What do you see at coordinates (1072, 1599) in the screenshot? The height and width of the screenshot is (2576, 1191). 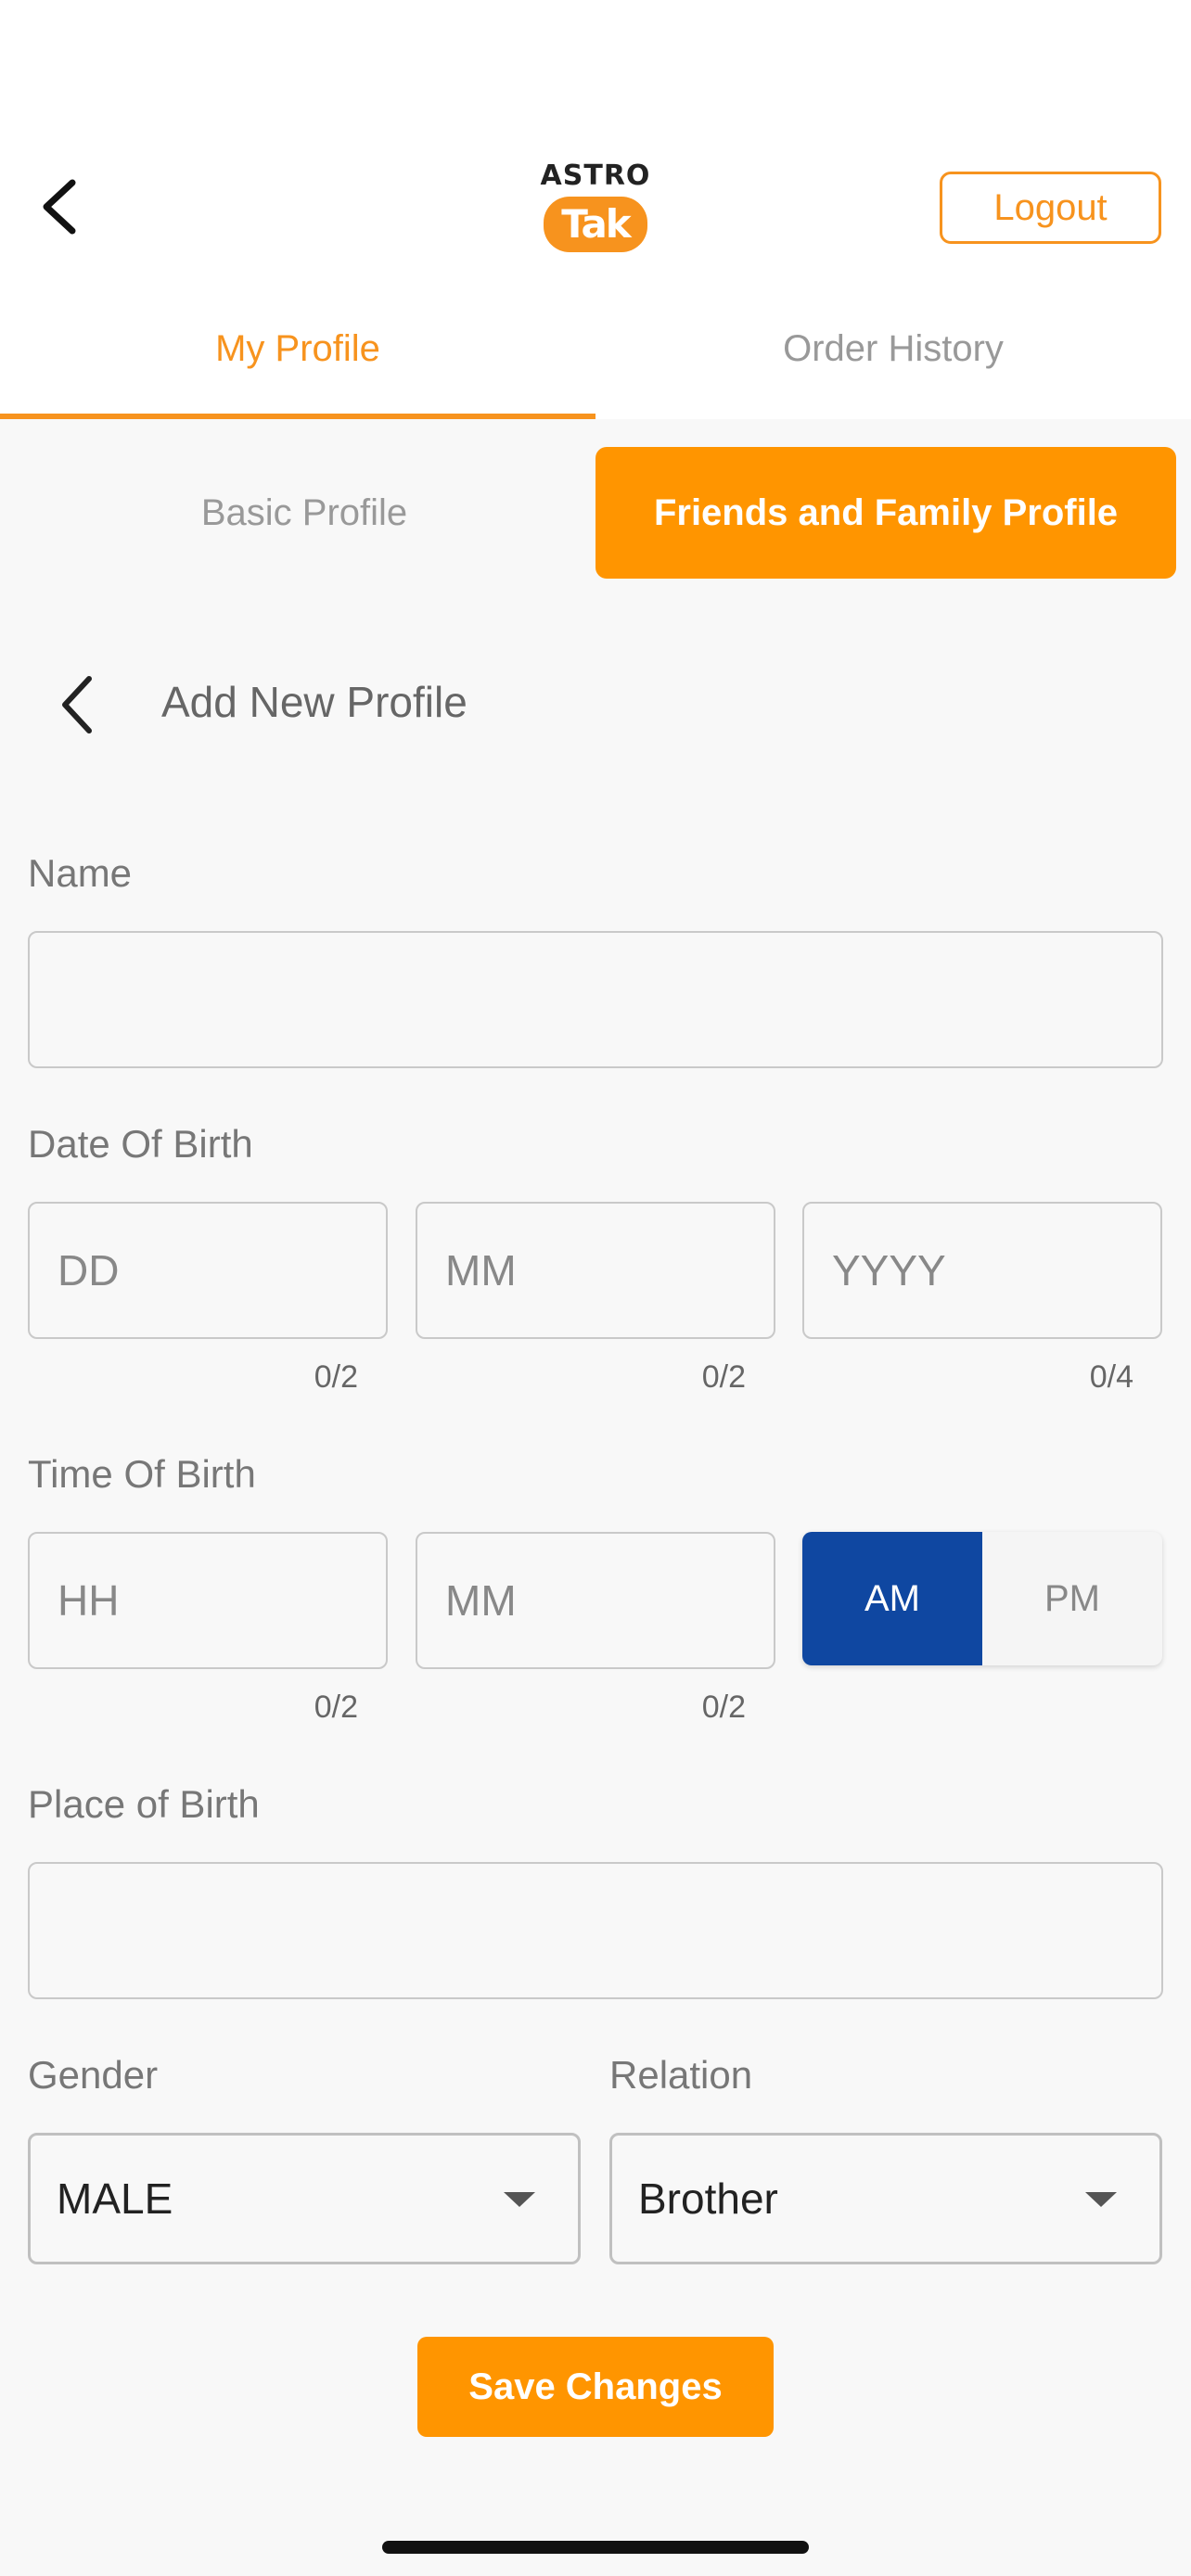 I see `pm-option: PM` at bounding box center [1072, 1599].